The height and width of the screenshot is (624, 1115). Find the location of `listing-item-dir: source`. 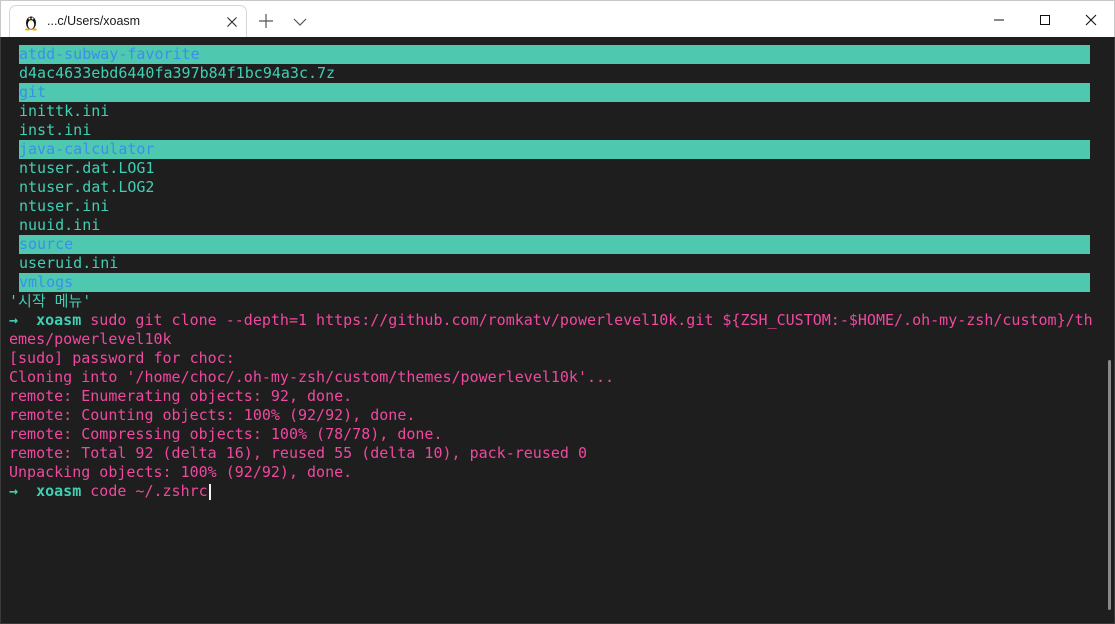

listing-item-dir: source is located at coordinates (554, 244).